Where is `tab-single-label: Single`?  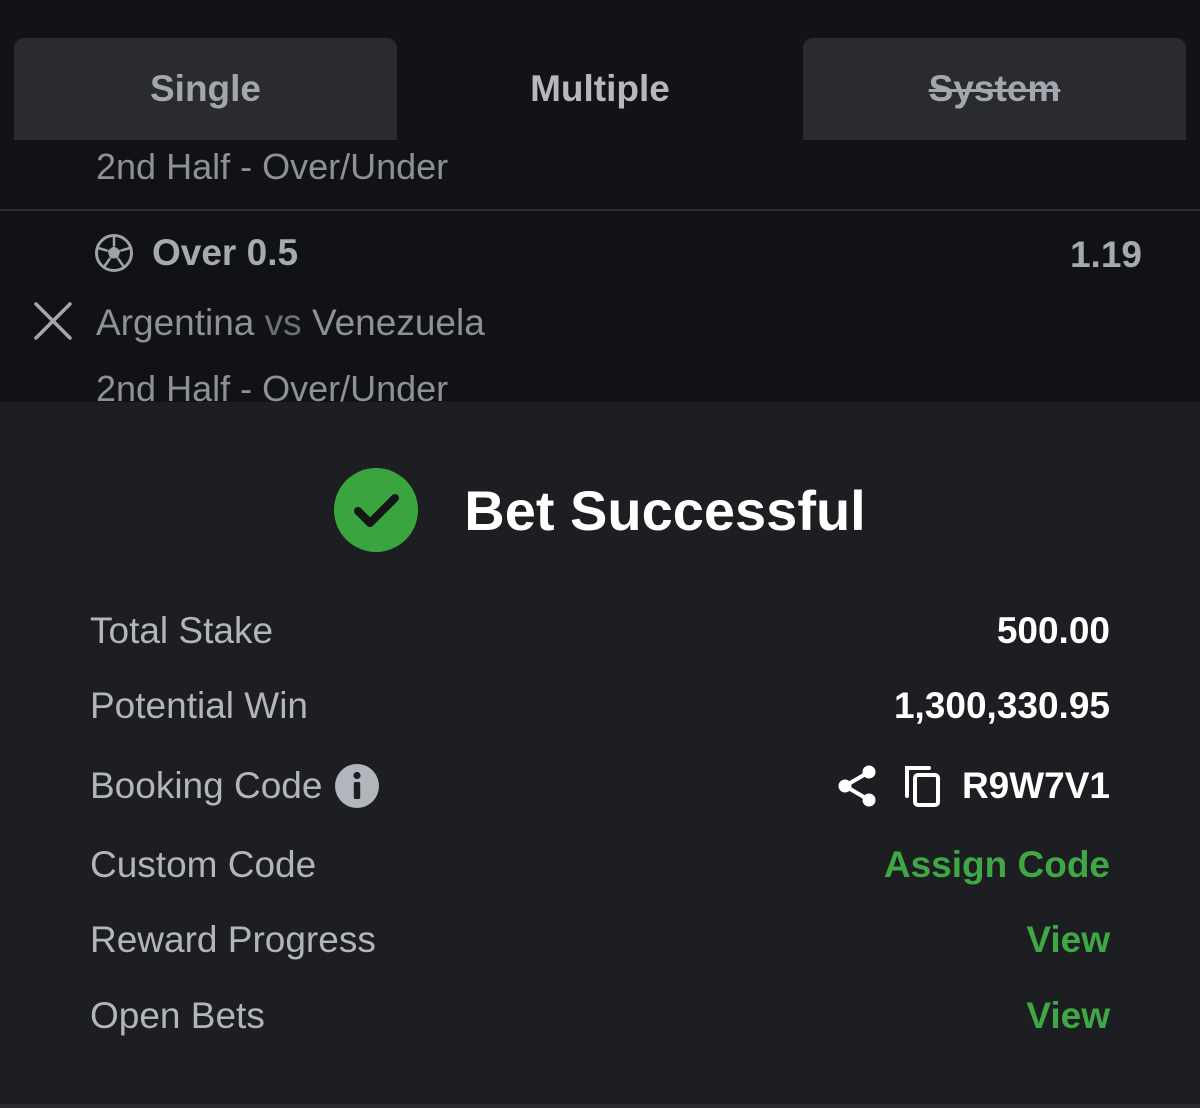
tab-single-label: Single is located at coordinates (205, 88).